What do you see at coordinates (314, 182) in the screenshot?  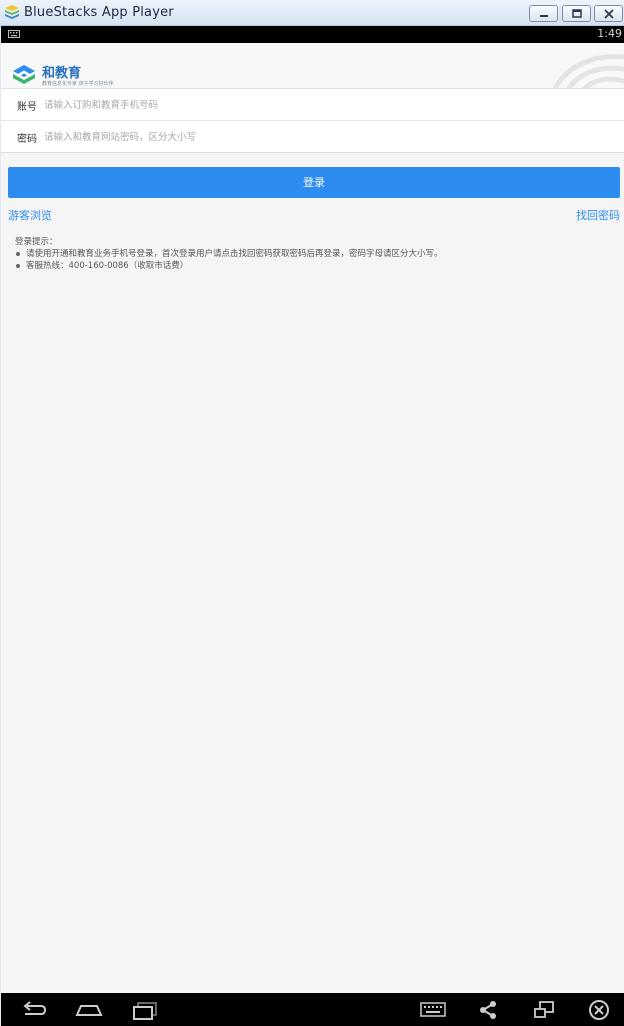 I see `login-button: 登录` at bounding box center [314, 182].